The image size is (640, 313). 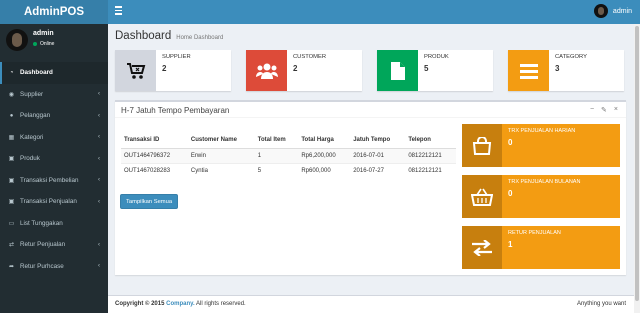 I want to click on users-icon: ◉, so click(x=11, y=94).